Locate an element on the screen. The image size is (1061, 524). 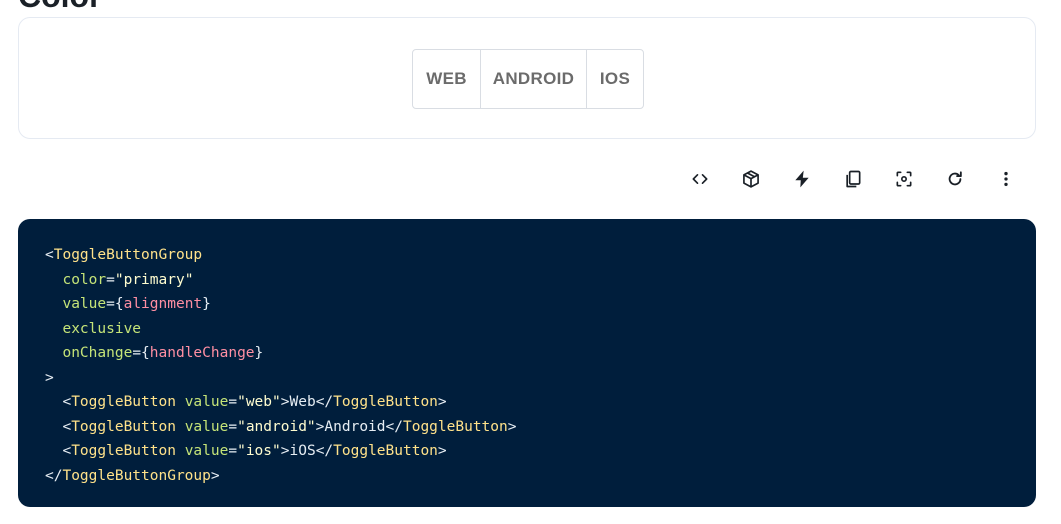
code-text: Android is located at coordinates (355, 426).